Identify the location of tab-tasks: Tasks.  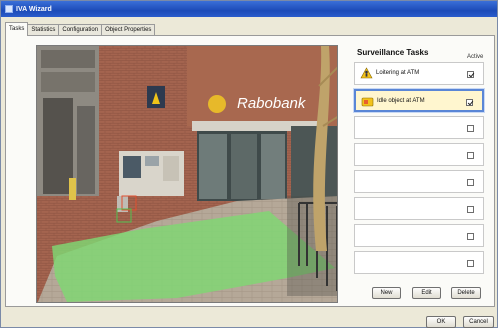
(17, 29).